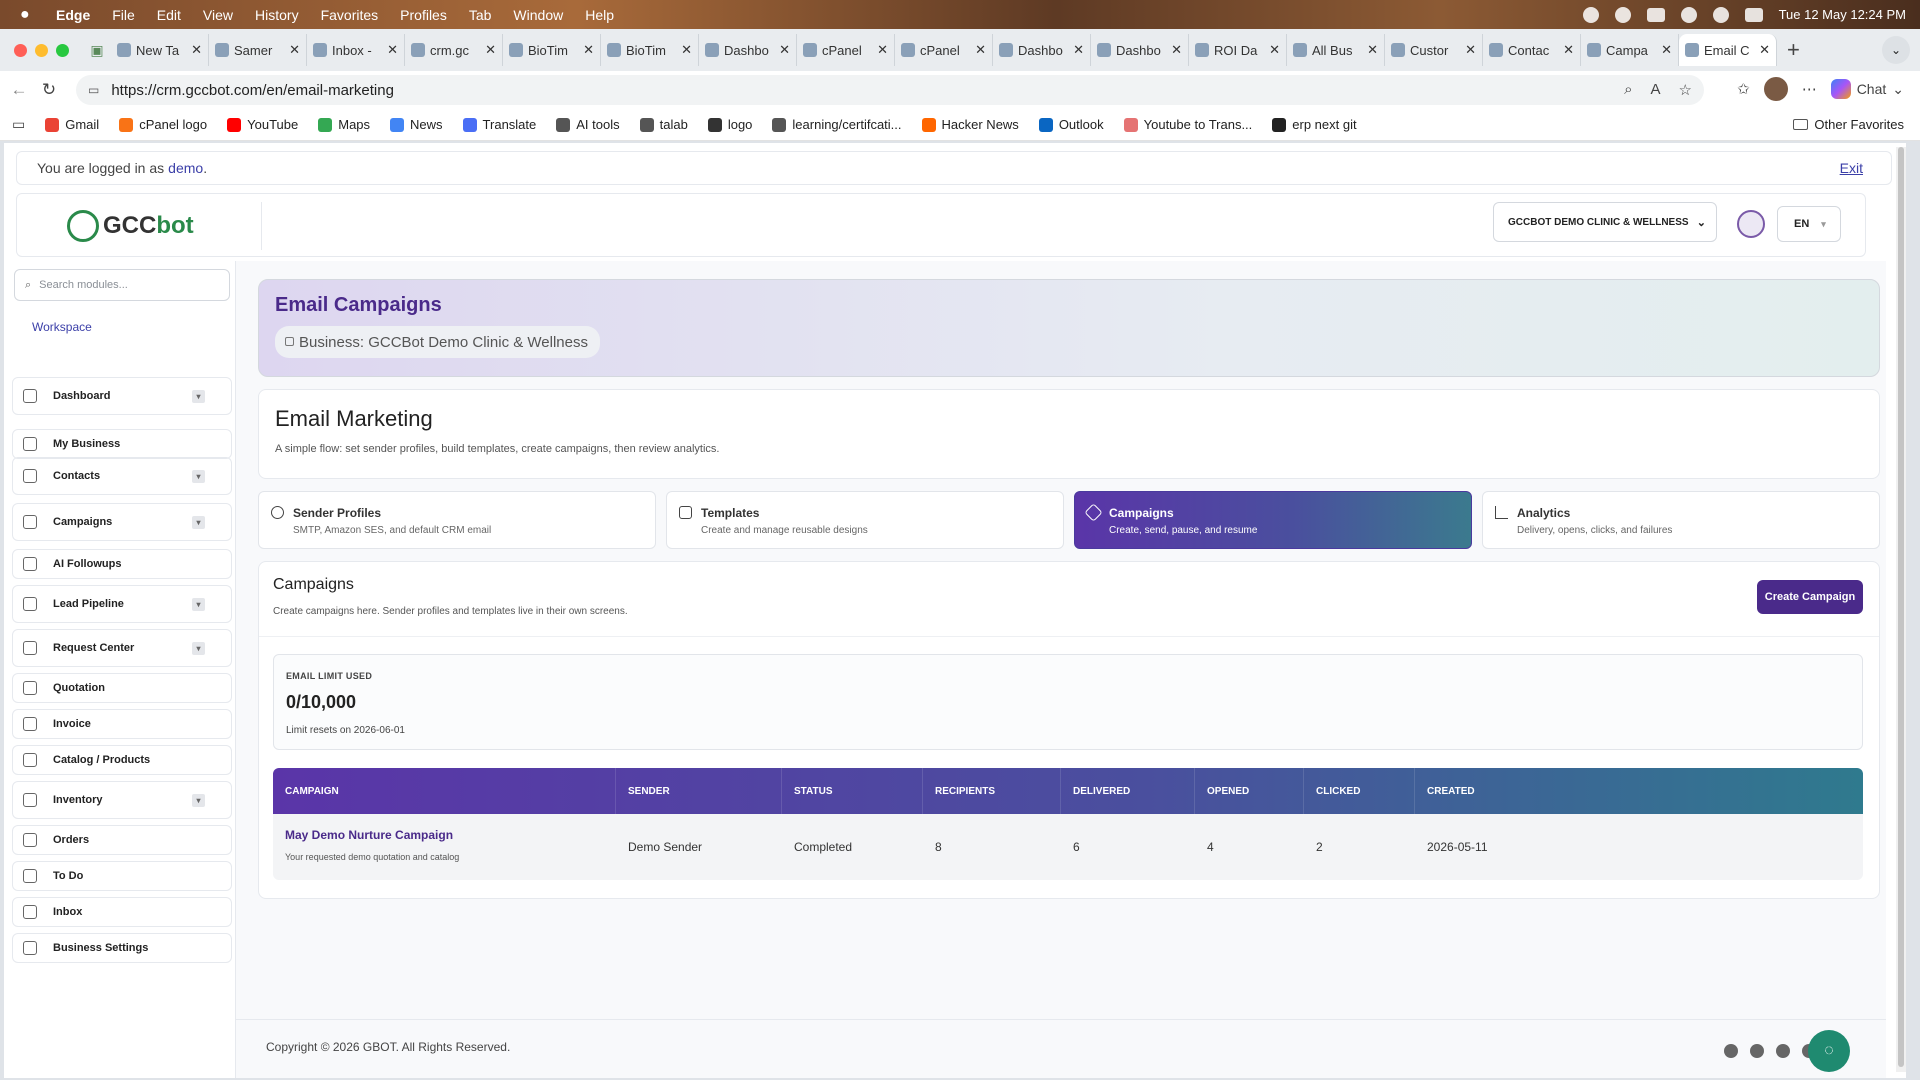 Image resolution: width=1920 pixels, height=1080 pixels. I want to click on sidebar-item-invoice: Invoice, so click(122, 724).